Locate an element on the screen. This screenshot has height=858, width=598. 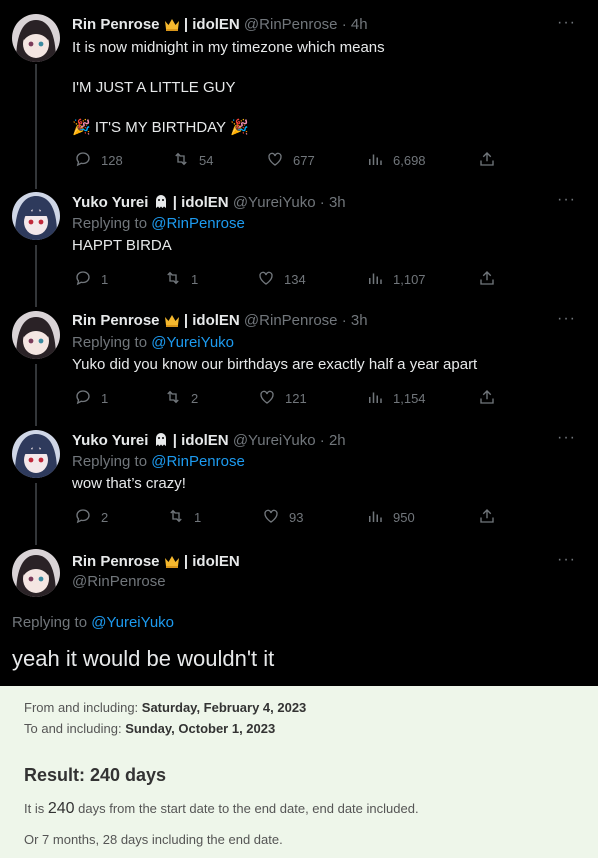
views-count: 950 is located at coordinates (404, 517).